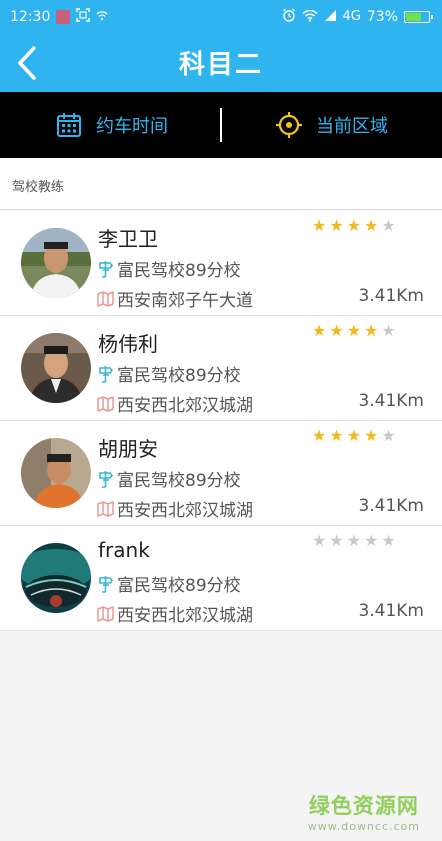 This screenshot has width=442, height=841. I want to click on status-time: 12:30, so click(30, 17).